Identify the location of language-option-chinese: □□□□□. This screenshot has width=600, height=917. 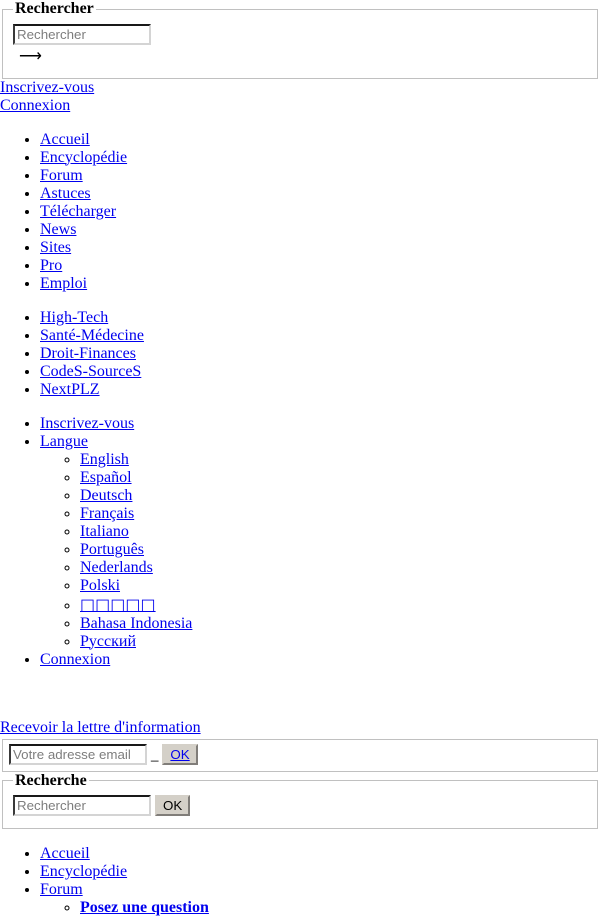
(118, 604).